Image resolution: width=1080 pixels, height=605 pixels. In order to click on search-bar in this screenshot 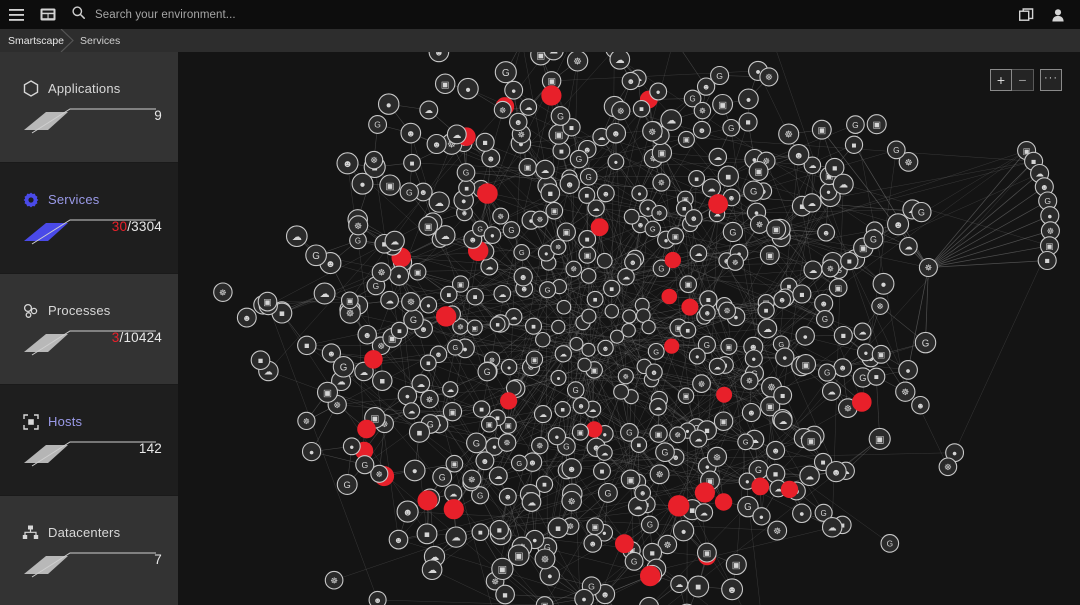, I will do `click(537, 14)`.